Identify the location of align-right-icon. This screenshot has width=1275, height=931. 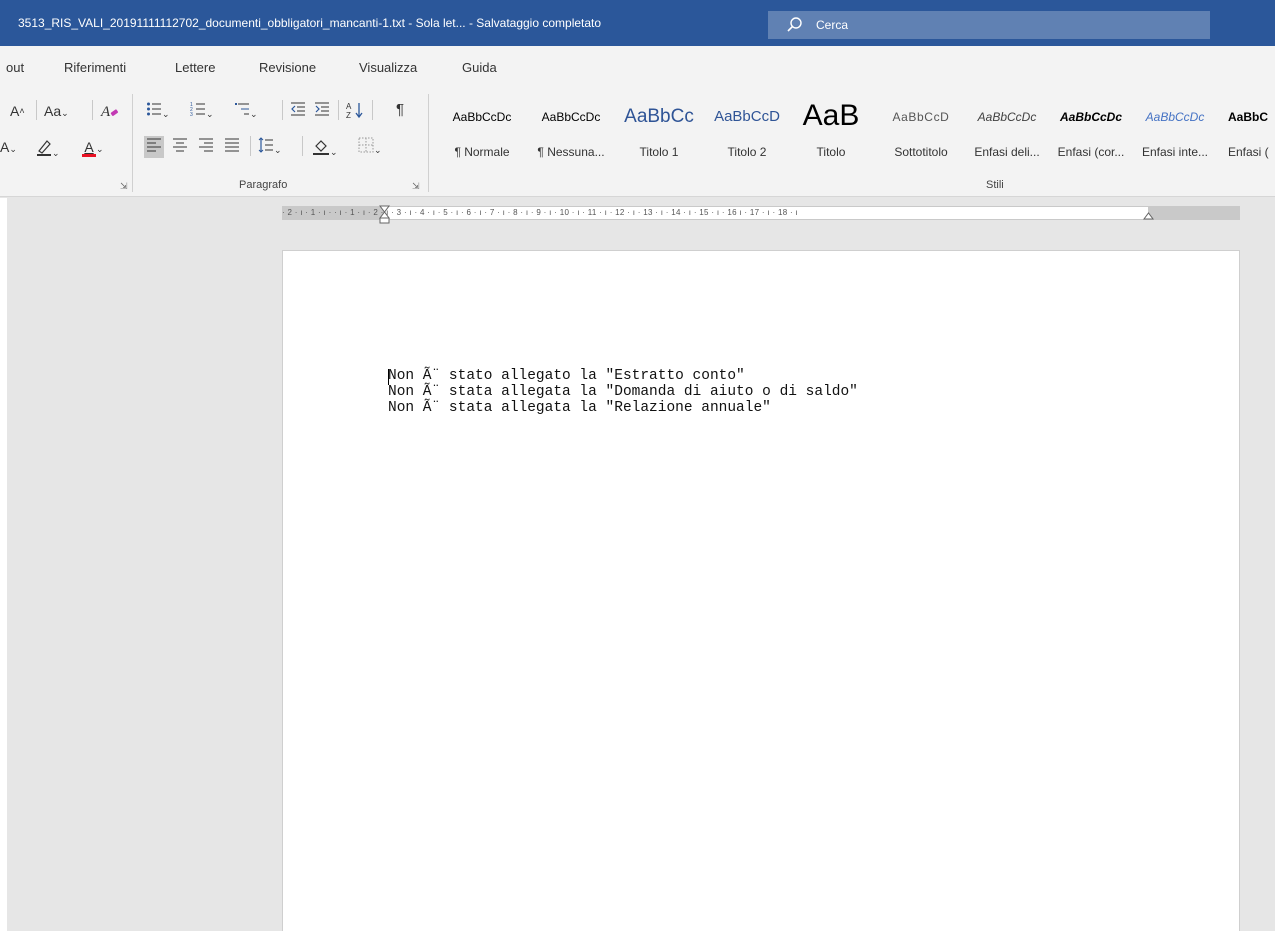
(206, 147).